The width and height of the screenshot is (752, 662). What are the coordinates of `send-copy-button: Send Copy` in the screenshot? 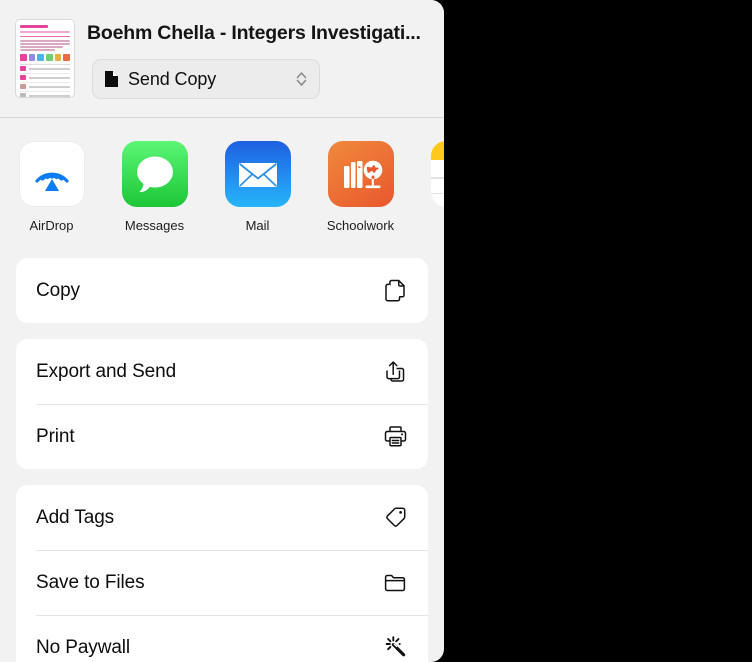 It's located at (206, 79).